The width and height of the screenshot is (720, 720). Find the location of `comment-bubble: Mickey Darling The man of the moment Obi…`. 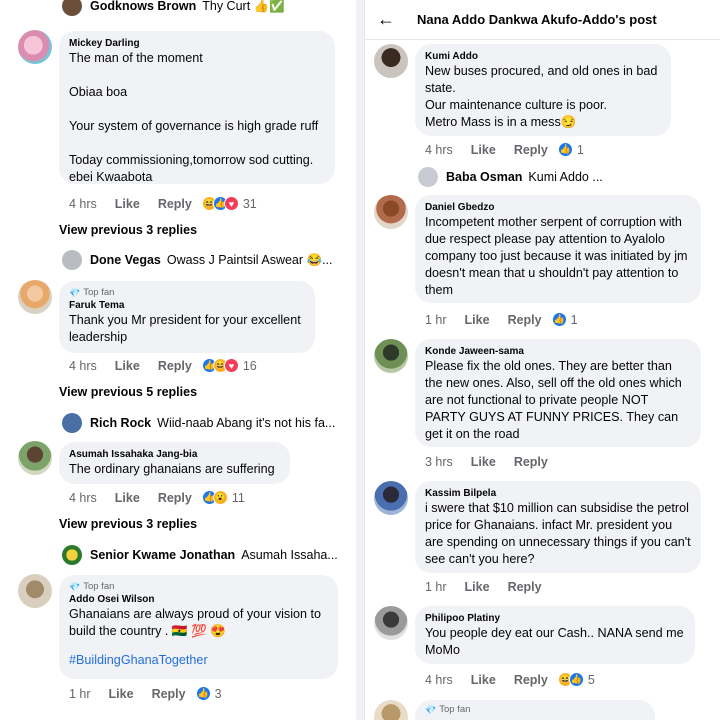

comment-bubble: Mickey Darling The man of the moment Obi… is located at coordinates (197, 107).